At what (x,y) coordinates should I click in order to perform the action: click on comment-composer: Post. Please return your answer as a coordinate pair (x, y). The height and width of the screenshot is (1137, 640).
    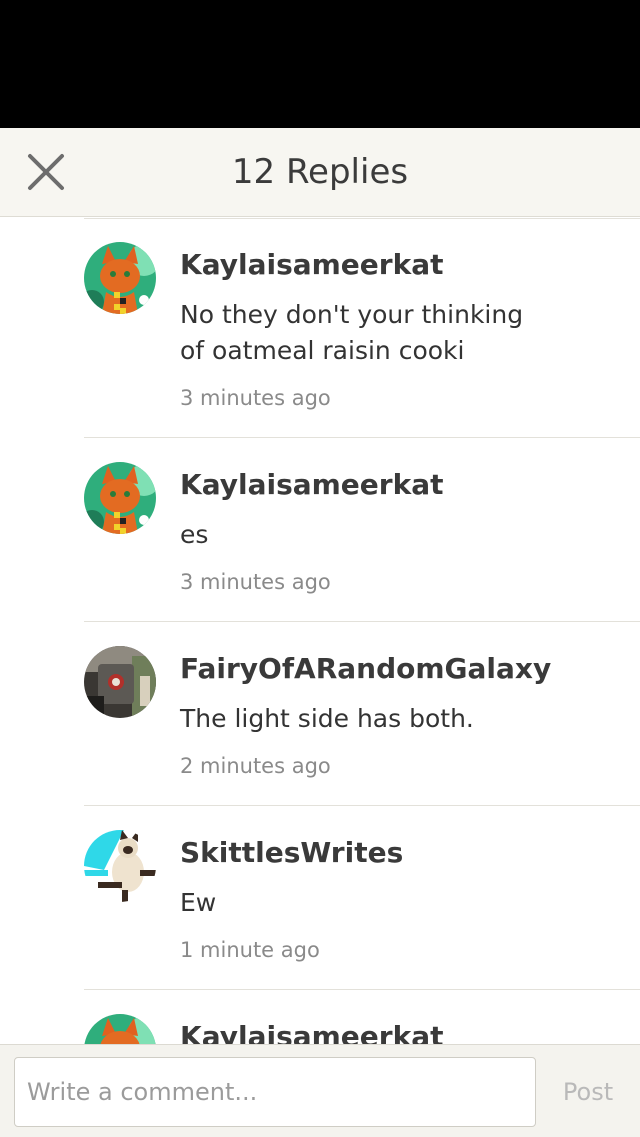
    Looking at the image, I should click on (320, 1090).